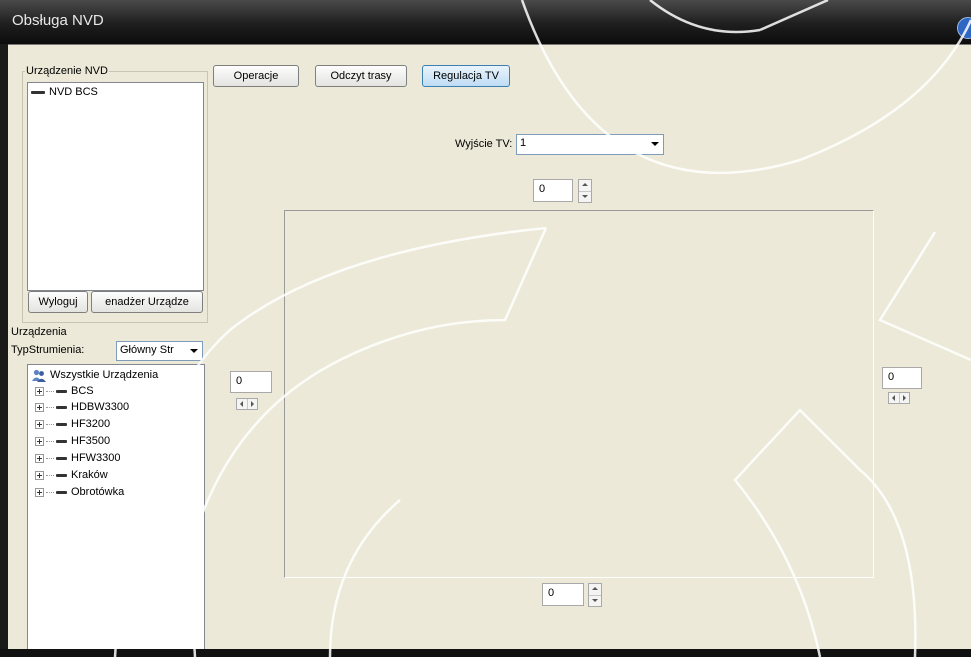 This screenshot has width=971, height=657. I want to click on tree-root: Wszystkie Urządzenia, so click(95, 375).